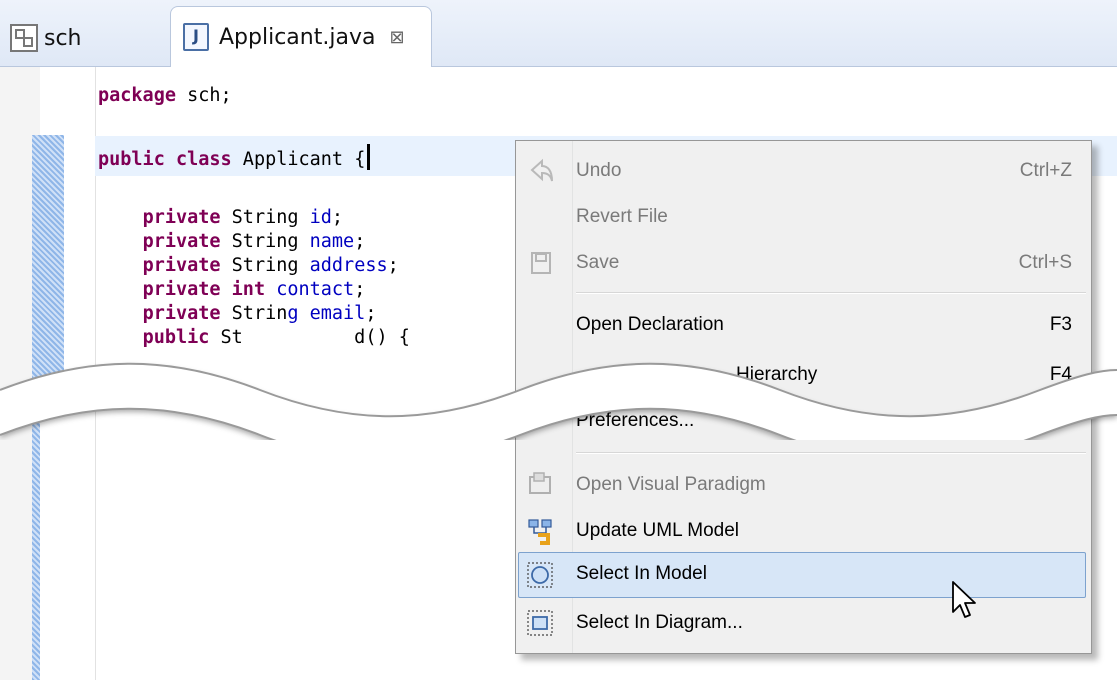 The image size is (1117, 680). I want to click on tab-applicant-java: J Applicant.java ⊠, so click(301, 36).